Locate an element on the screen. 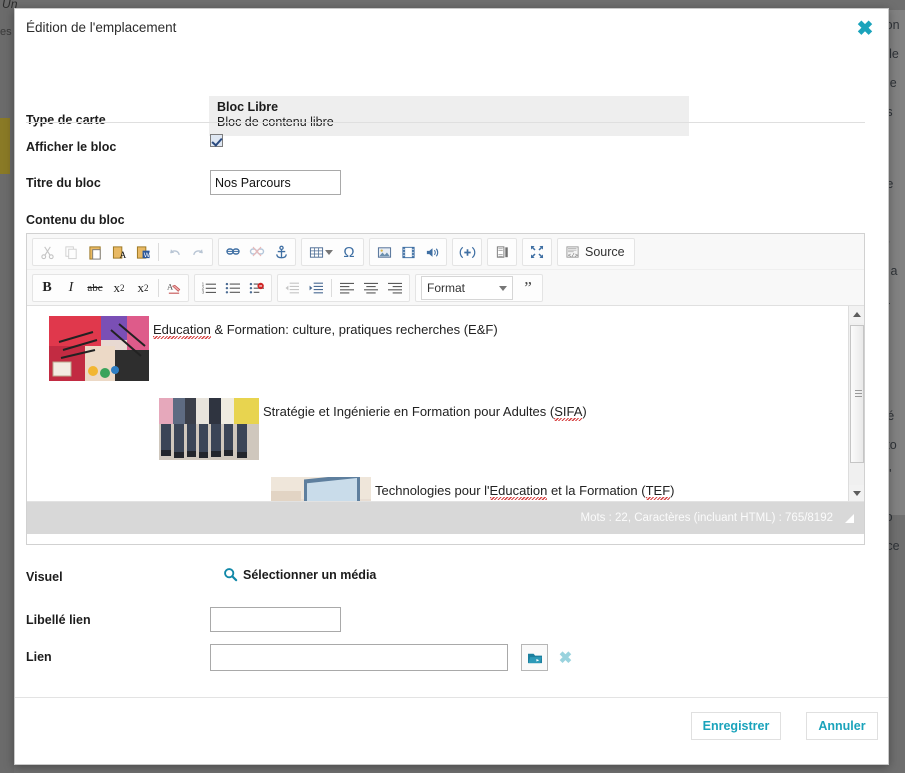 This screenshot has width=905, height=773. select-media-button: Sélectionner un média is located at coordinates (299, 574).